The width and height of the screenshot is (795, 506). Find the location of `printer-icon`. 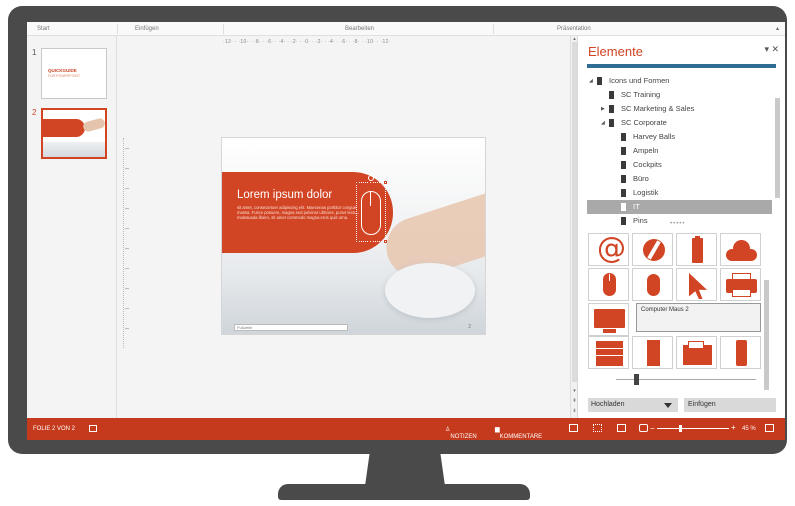

printer-icon is located at coordinates (740, 284).